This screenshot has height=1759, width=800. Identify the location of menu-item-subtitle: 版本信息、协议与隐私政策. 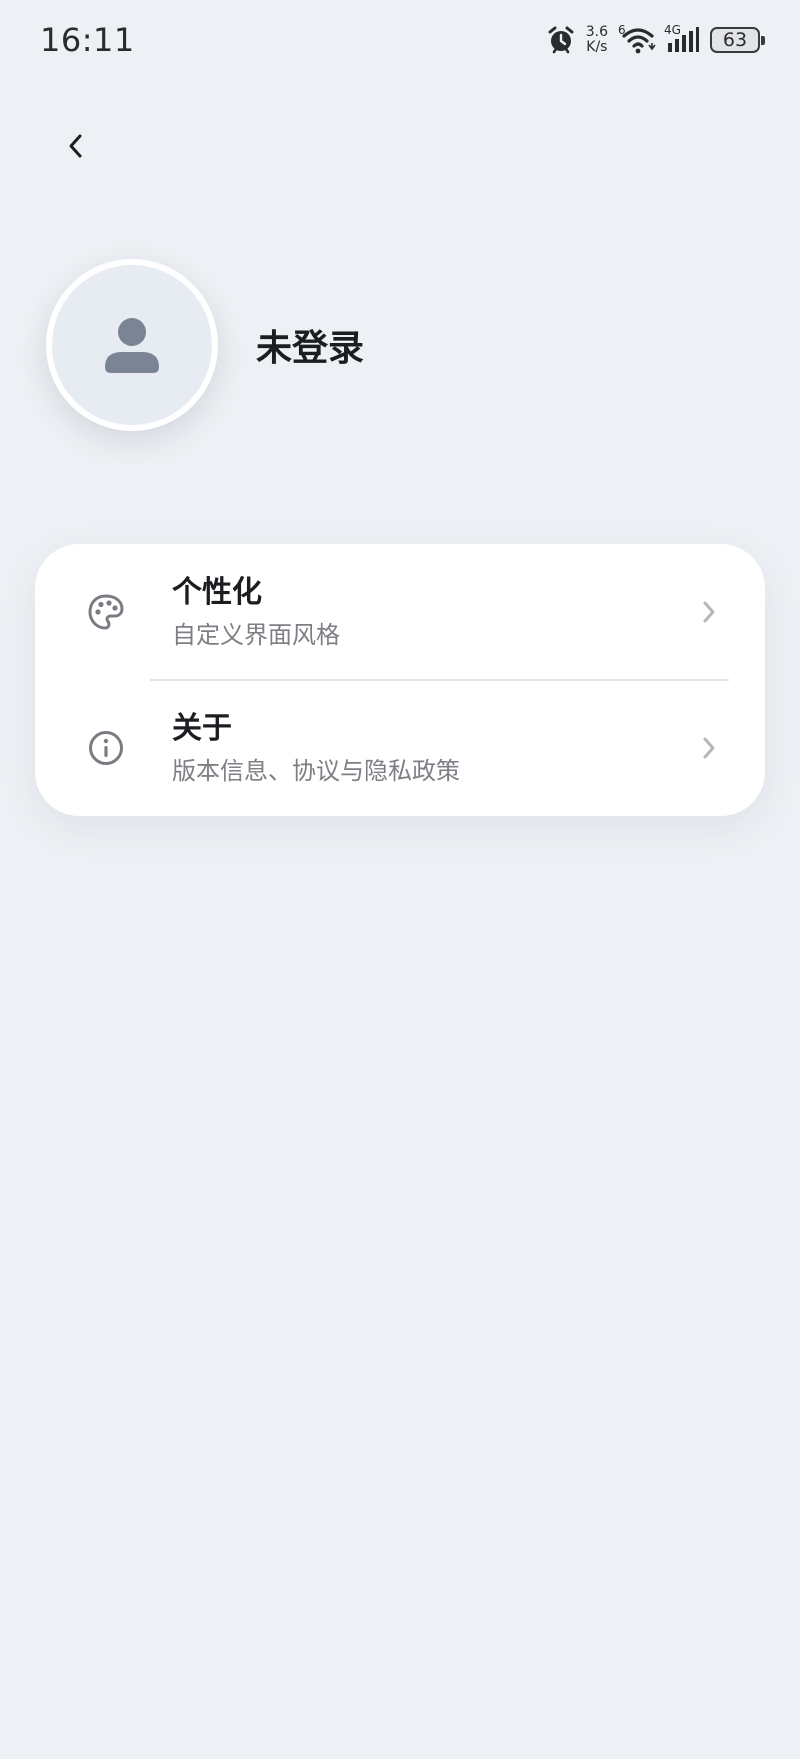
(316, 771).